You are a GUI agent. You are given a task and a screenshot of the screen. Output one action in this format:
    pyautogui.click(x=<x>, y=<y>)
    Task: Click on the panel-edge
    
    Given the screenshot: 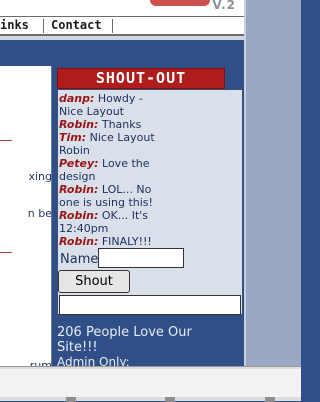 What is the action you would take?
    pyautogui.click(x=245, y=183)
    